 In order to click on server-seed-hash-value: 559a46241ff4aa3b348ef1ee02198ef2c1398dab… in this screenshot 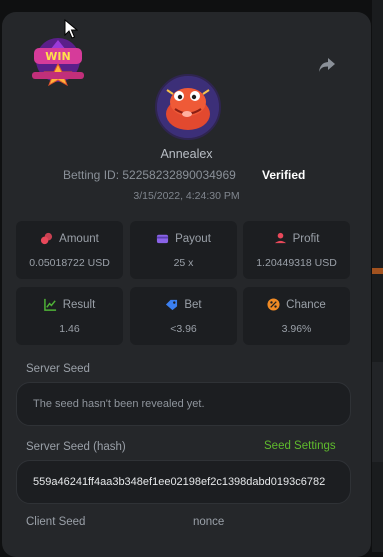, I will do `click(179, 482)`.